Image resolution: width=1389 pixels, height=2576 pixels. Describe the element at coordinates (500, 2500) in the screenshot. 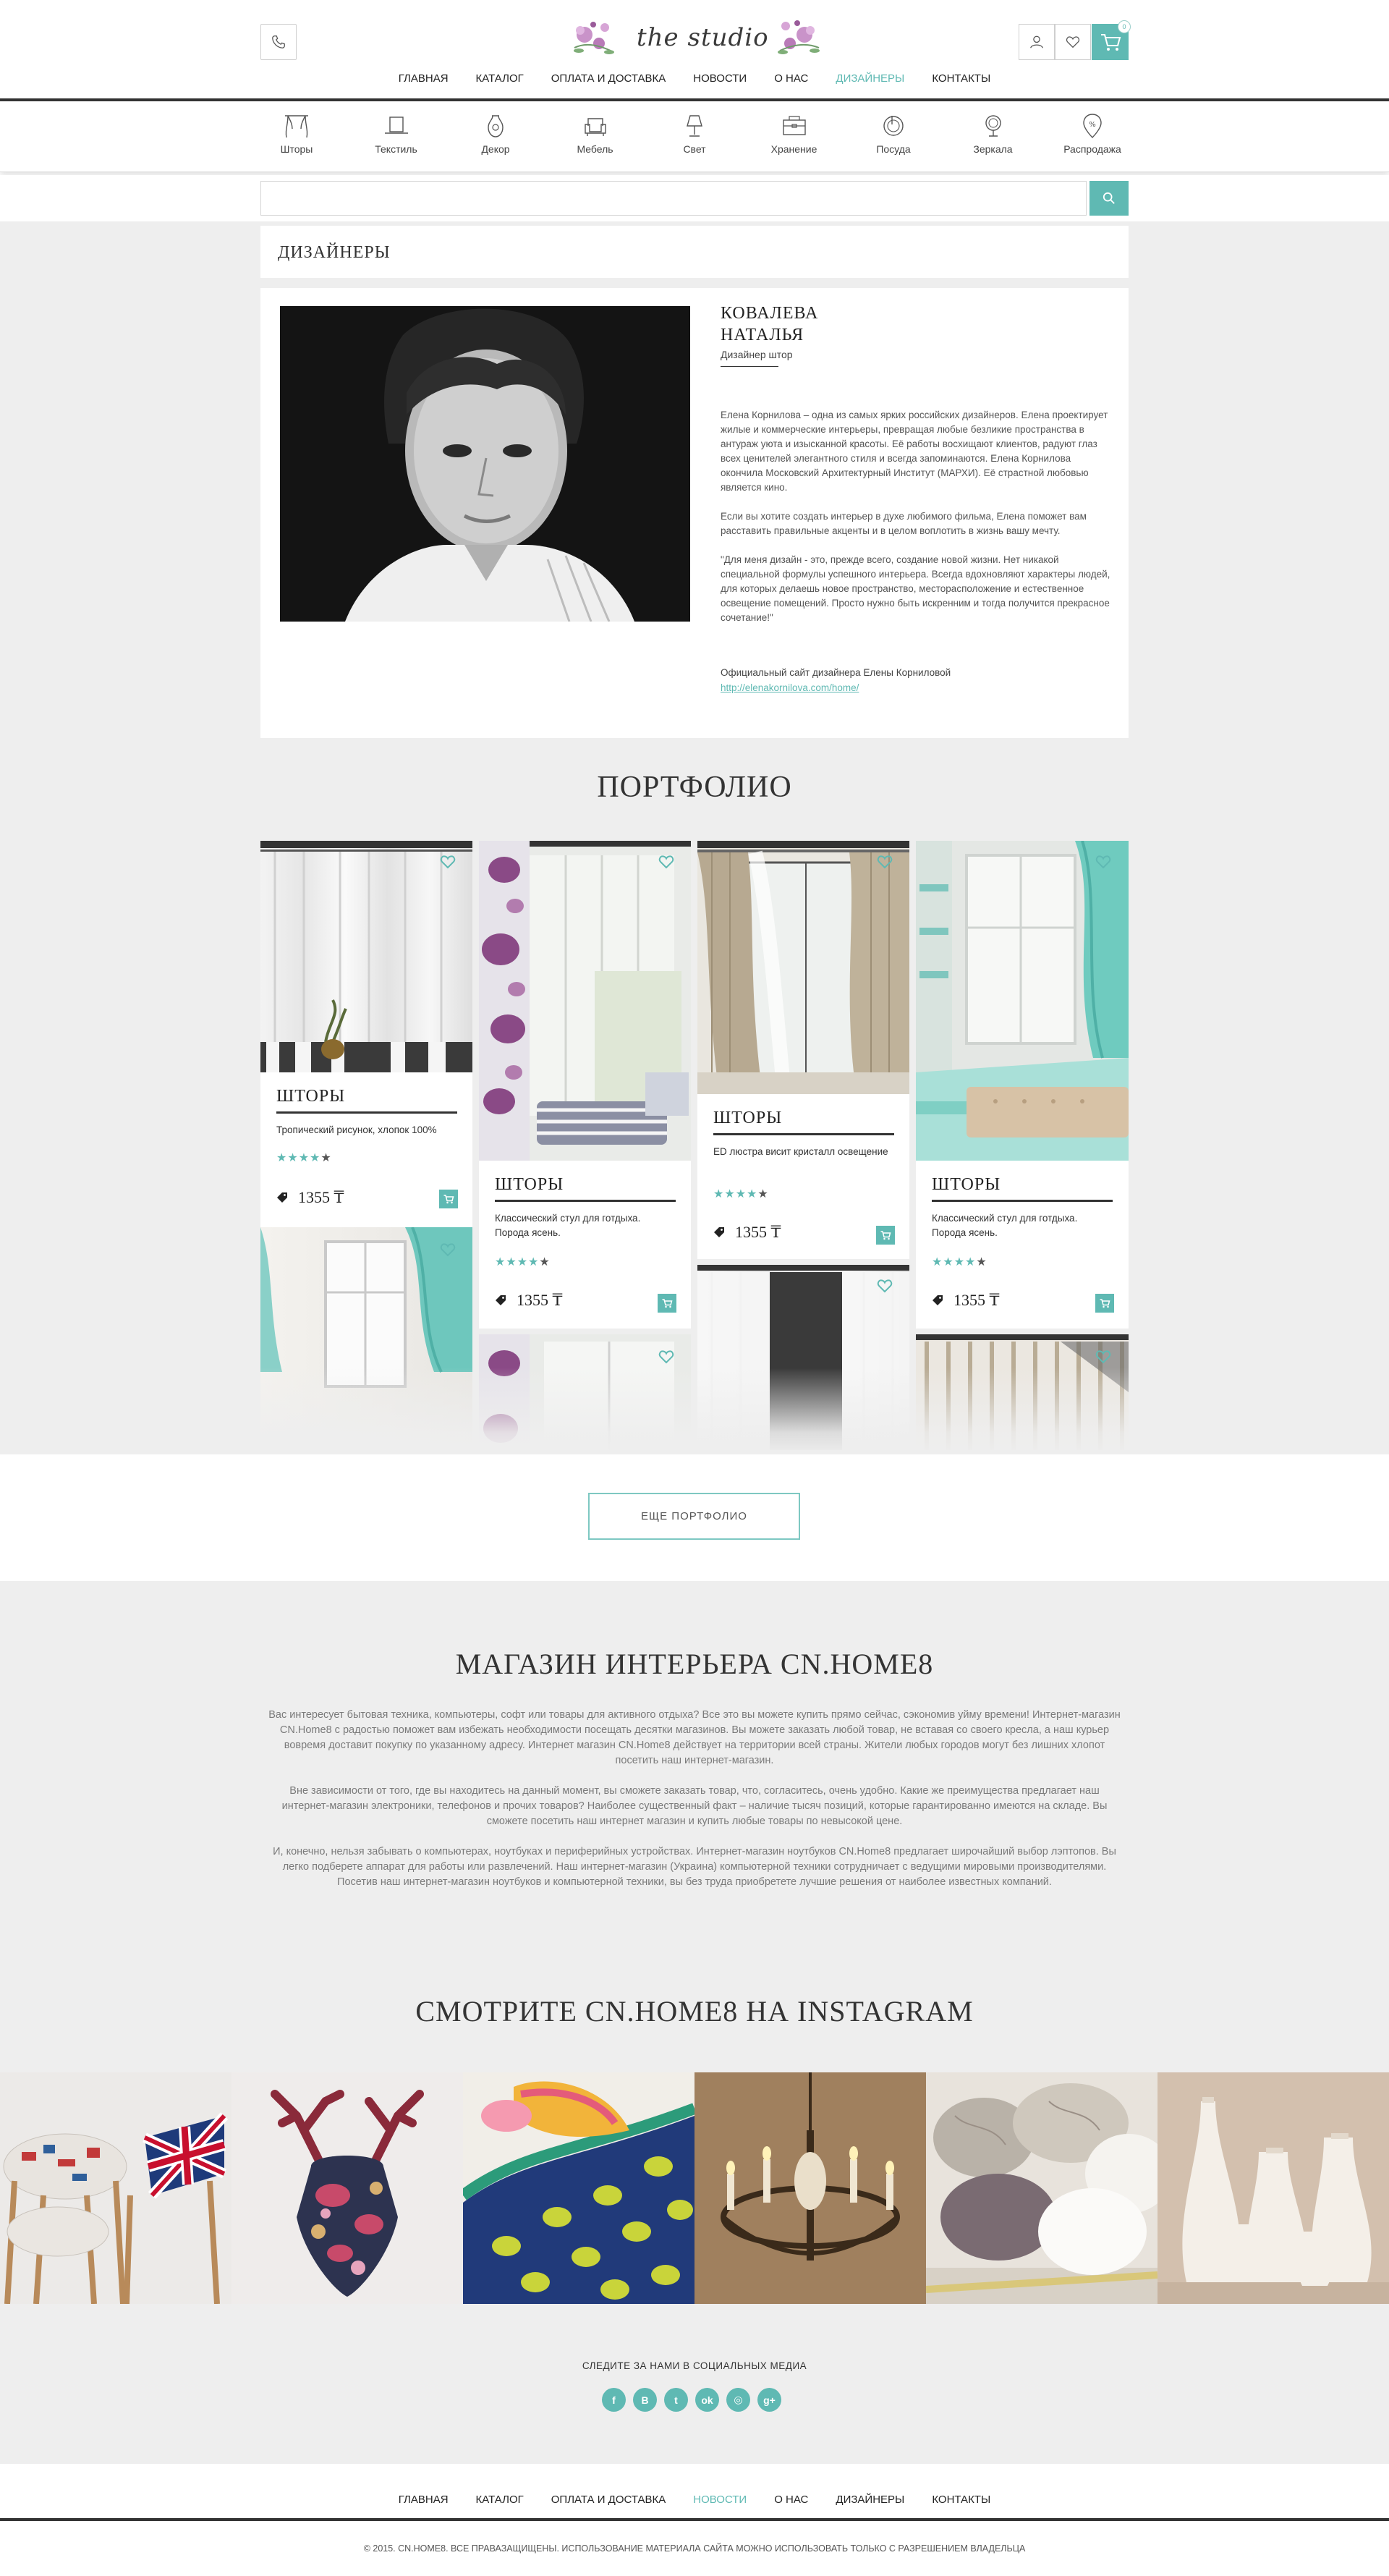

I see `footer-nav-catalog: КАТАЛОГ` at that location.